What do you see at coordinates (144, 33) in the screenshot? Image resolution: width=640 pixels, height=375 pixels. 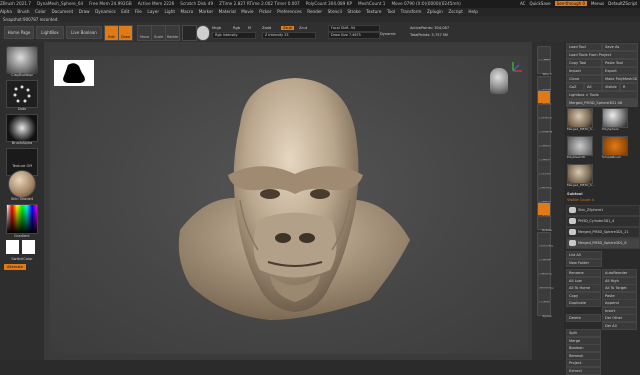 I see `move-button: Move` at bounding box center [144, 33].